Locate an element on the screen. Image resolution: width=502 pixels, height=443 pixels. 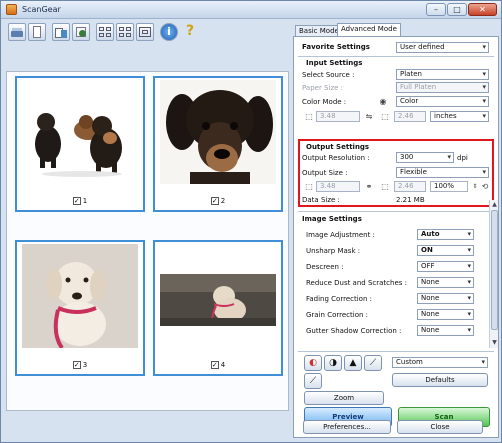
labrador-small-photo is located at coordinates (218, 300).